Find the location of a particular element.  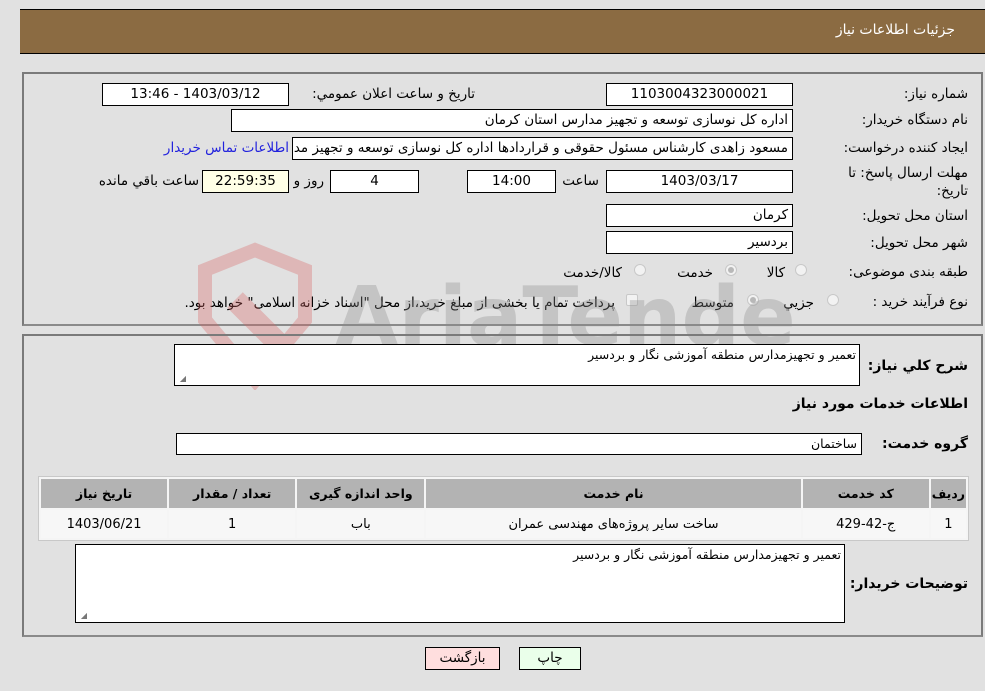

requester-label: ایجاد کننده درخواست: is located at coordinates (905, 148).